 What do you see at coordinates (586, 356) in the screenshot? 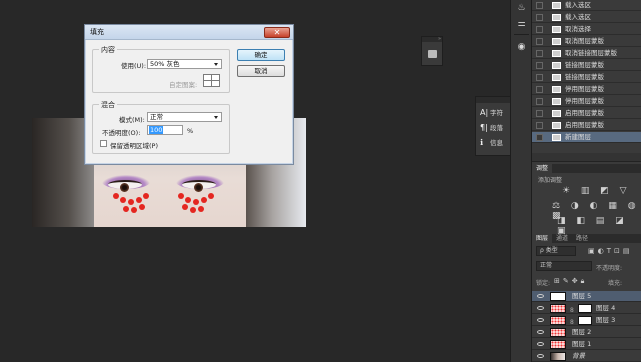
I see `layer-row: 背景` at bounding box center [586, 356].